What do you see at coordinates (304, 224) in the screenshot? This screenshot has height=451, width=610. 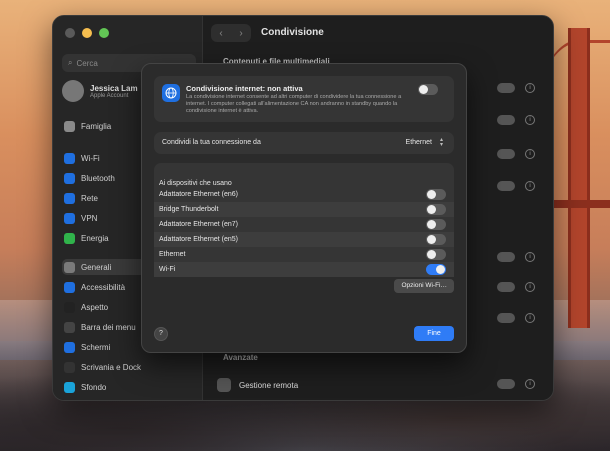 I see `device-row: Adattatore Ethernet (en7)` at bounding box center [304, 224].